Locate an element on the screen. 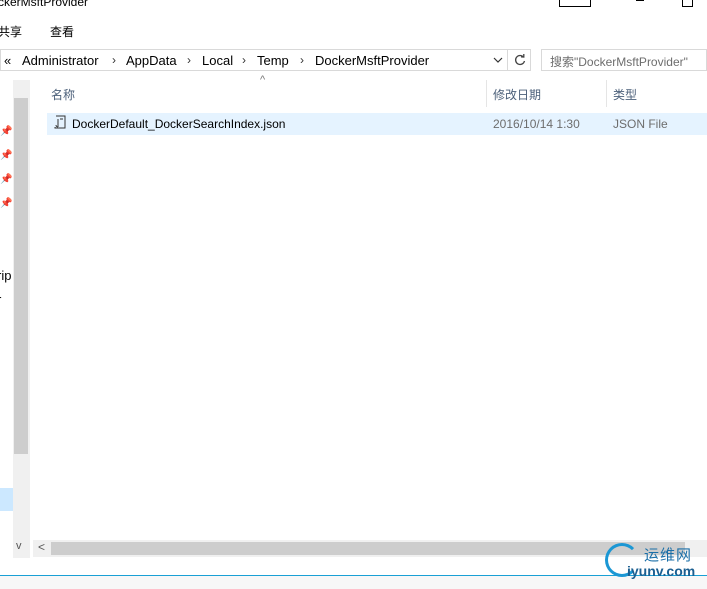 The width and height of the screenshot is (707, 589). chevron-down-icon is located at coordinates (498, 60).